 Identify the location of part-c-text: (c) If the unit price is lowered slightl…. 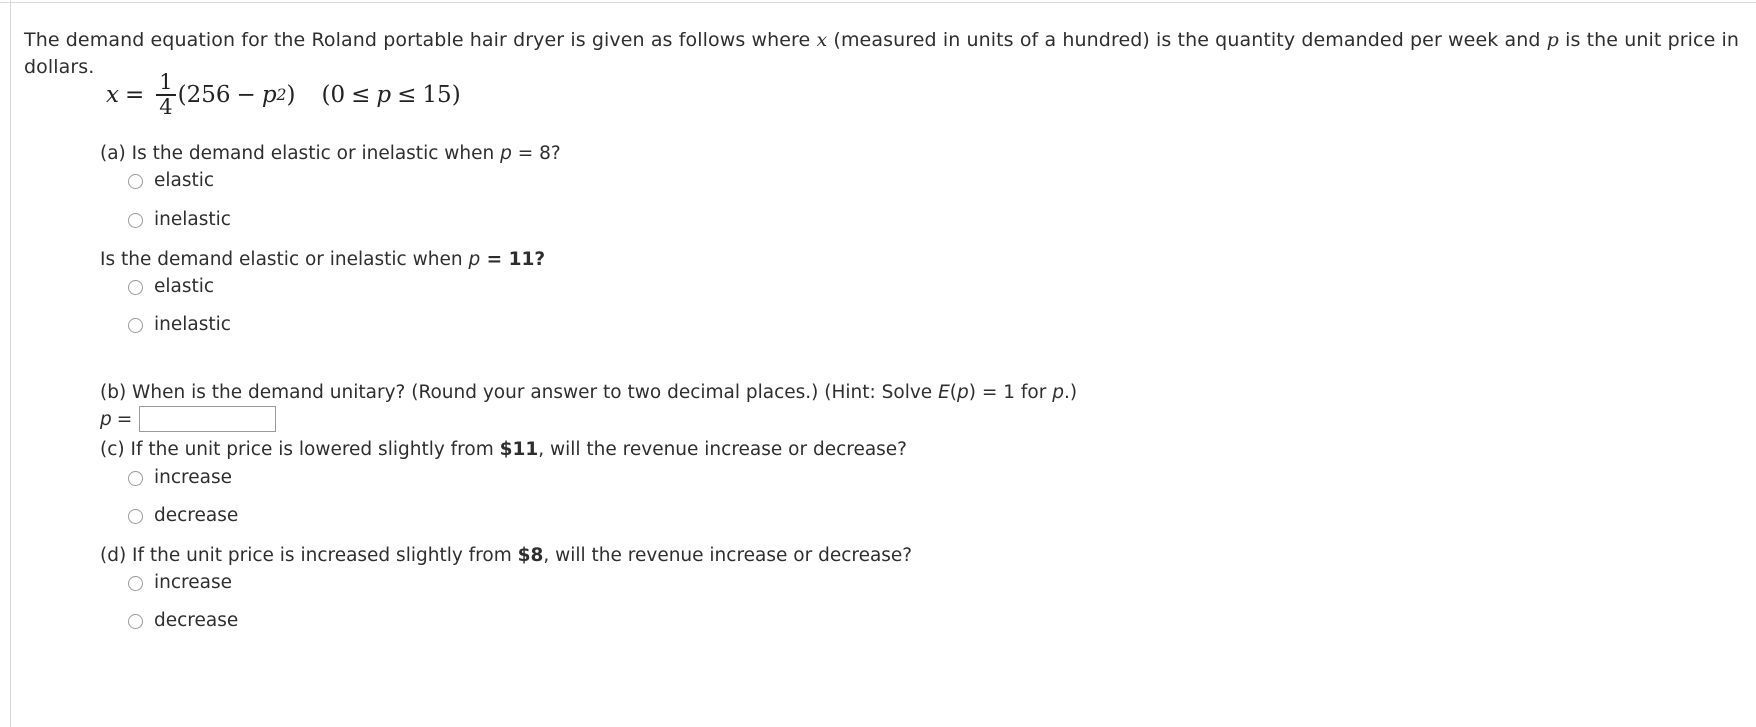
(300, 449).